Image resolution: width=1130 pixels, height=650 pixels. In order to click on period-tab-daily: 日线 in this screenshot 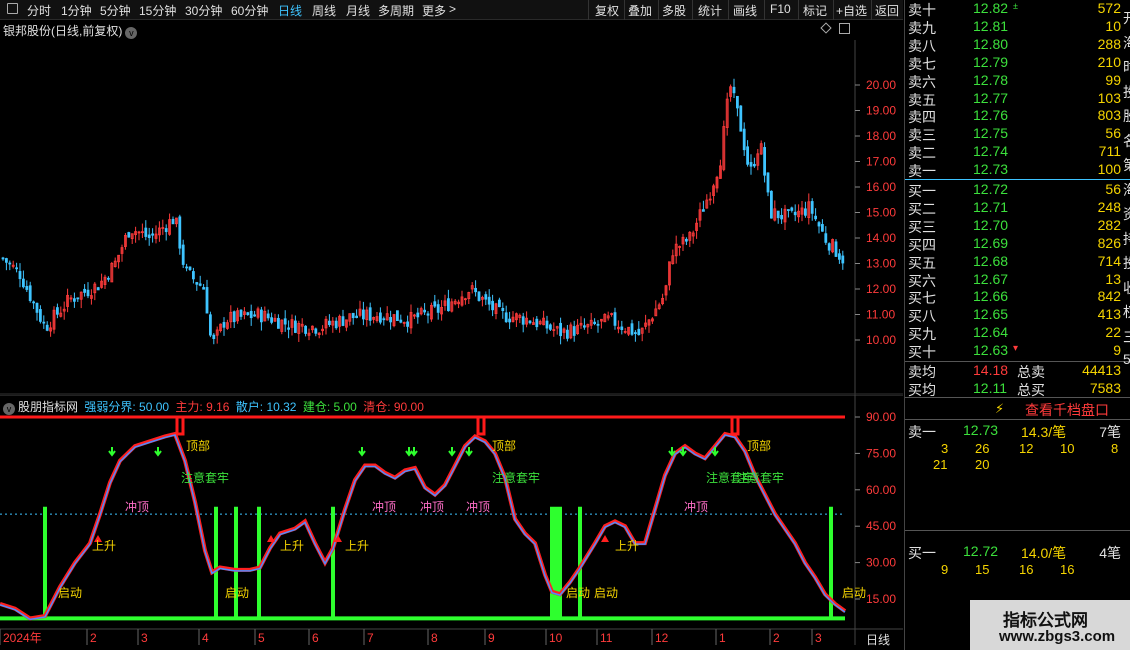, I will do `click(290, 10)`.